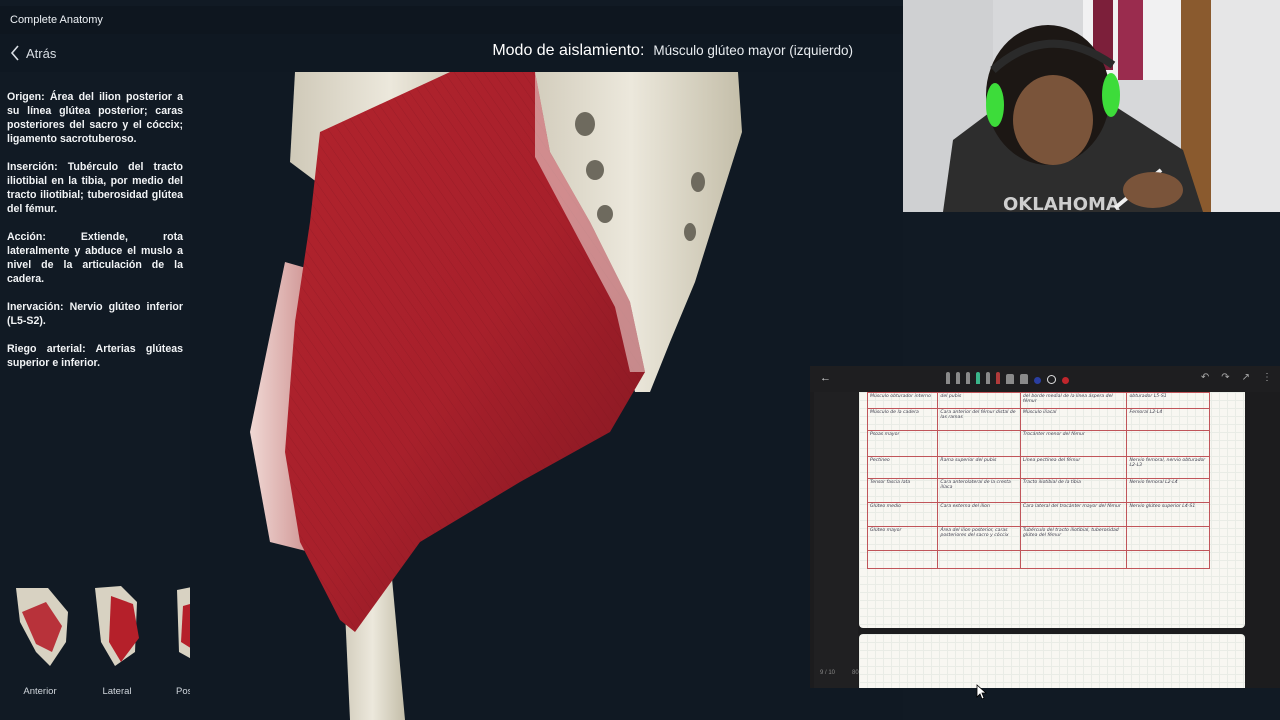 The image size is (1280, 720). I want to click on notes-toolbar: ← ↶ ↷ ↗ ⋮, so click(1045, 379).